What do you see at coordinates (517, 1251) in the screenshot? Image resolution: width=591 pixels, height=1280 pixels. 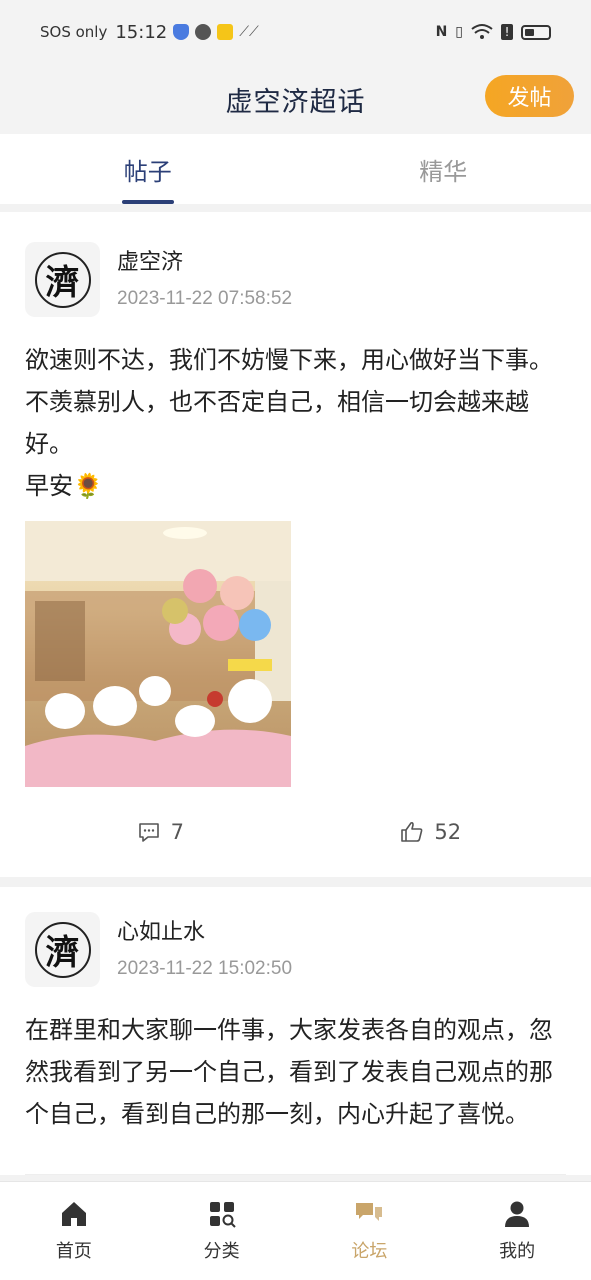 I see `nav-label: 我的` at bounding box center [517, 1251].